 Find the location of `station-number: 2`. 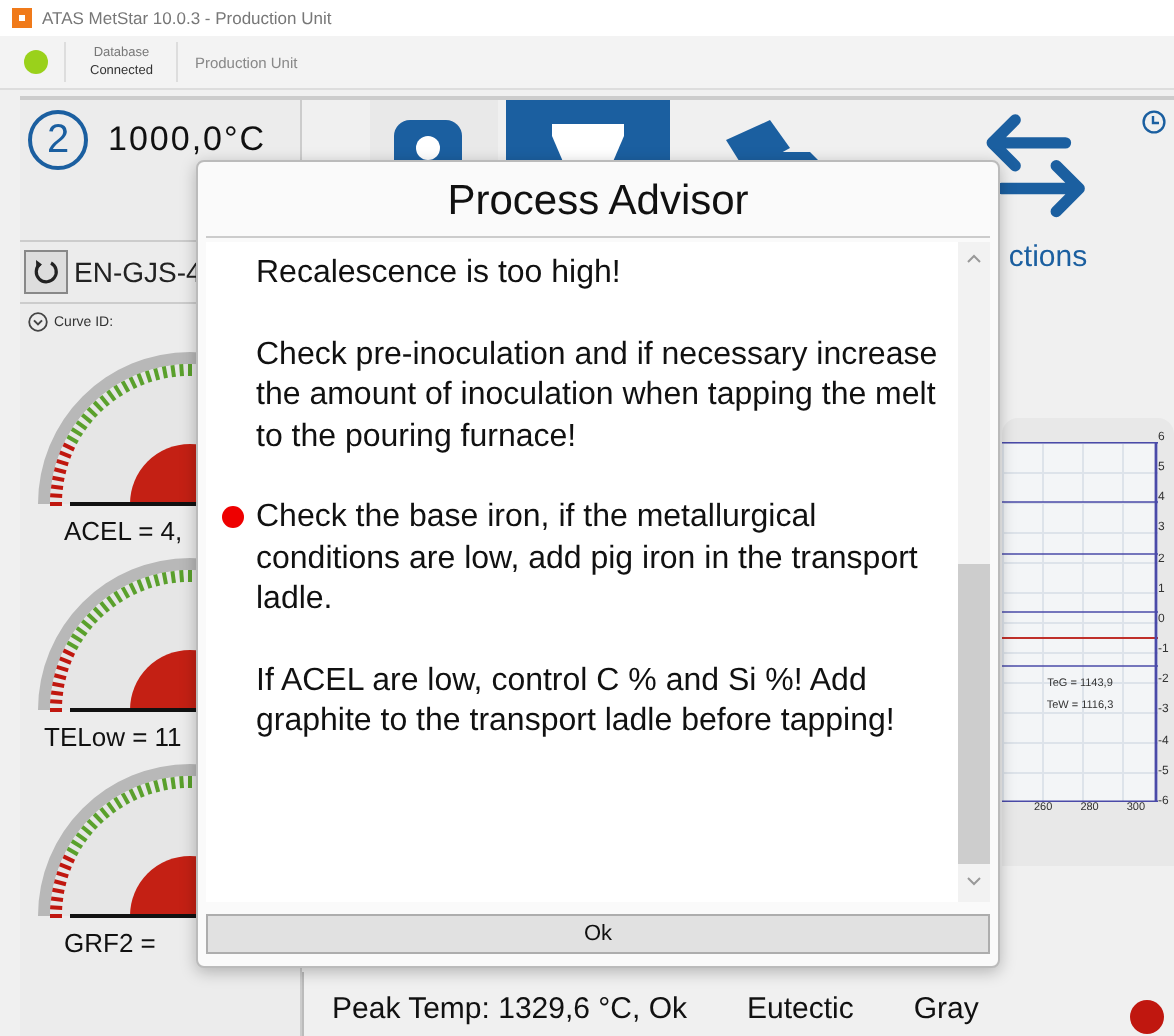

station-number: 2 is located at coordinates (58, 140).